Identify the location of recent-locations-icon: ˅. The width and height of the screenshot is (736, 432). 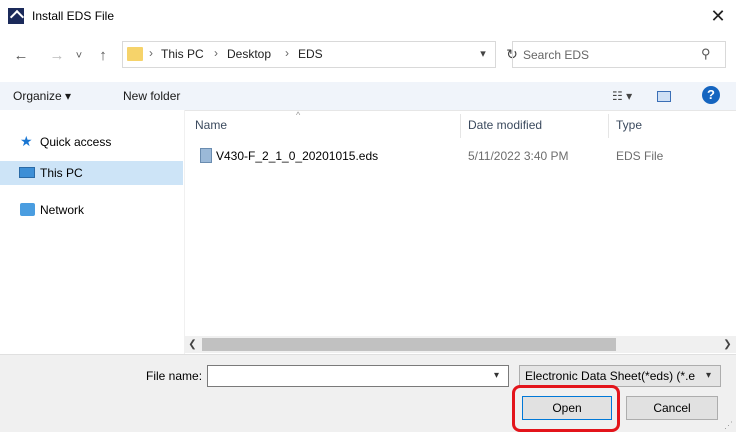
(79, 56).